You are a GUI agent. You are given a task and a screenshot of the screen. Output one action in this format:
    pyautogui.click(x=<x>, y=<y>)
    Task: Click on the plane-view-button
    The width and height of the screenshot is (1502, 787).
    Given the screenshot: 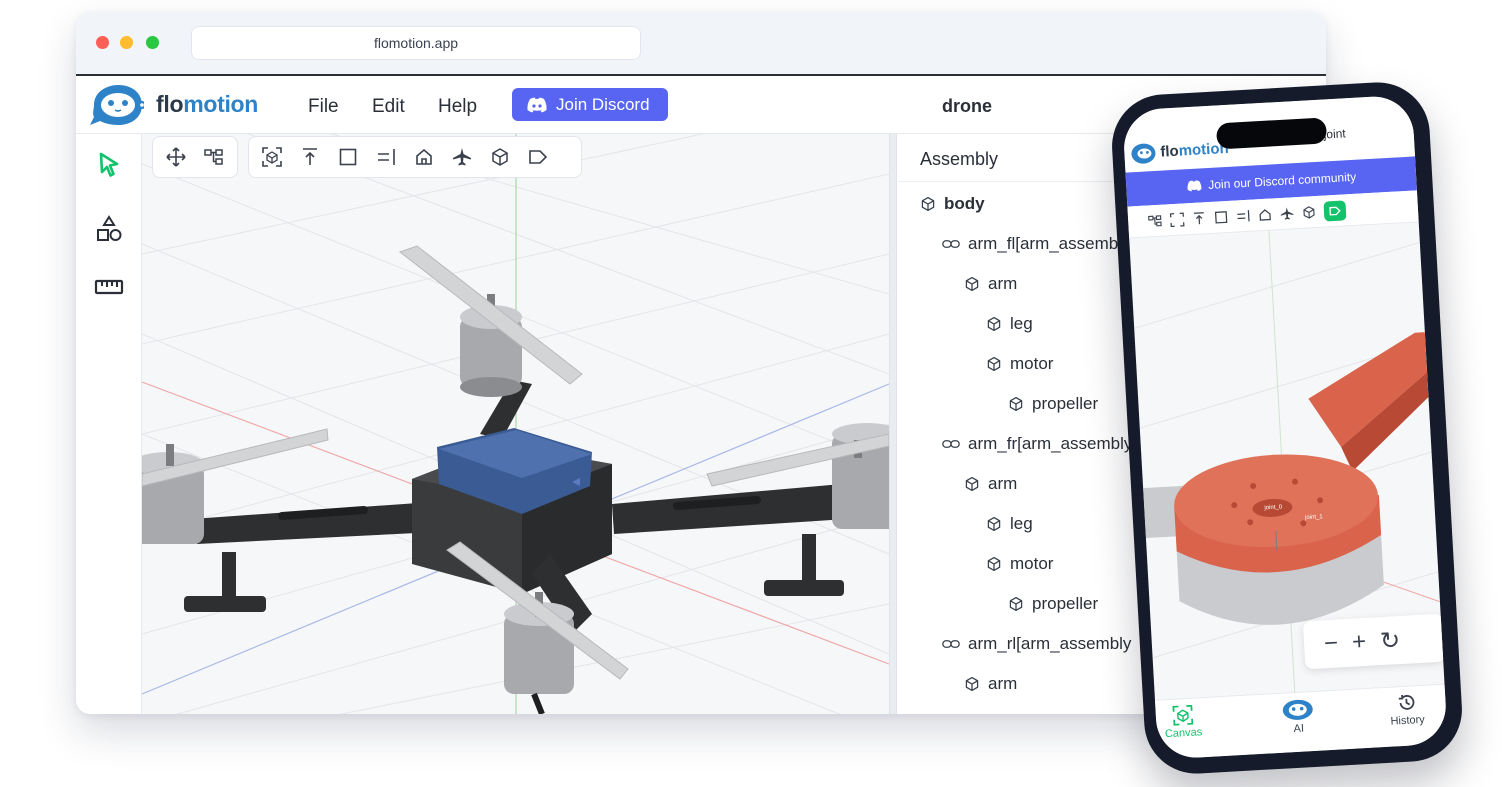 What is the action you would take?
    pyautogui.click(x=462, y=157)
    